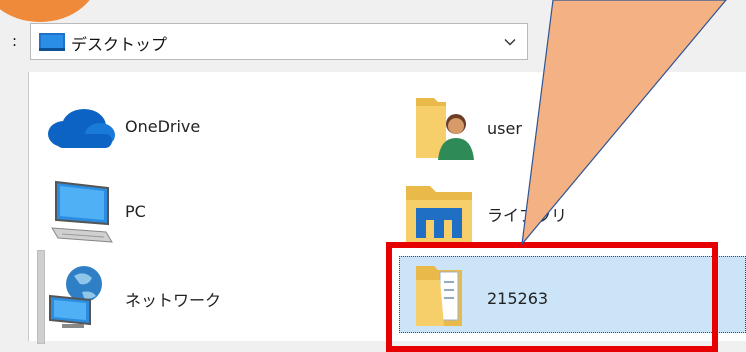 This screenshot has width=746, height=352. What do you see at coordinates (504, 128) in the screenshot?
I see `item-label-user: user` at bounding box center [504, 128].